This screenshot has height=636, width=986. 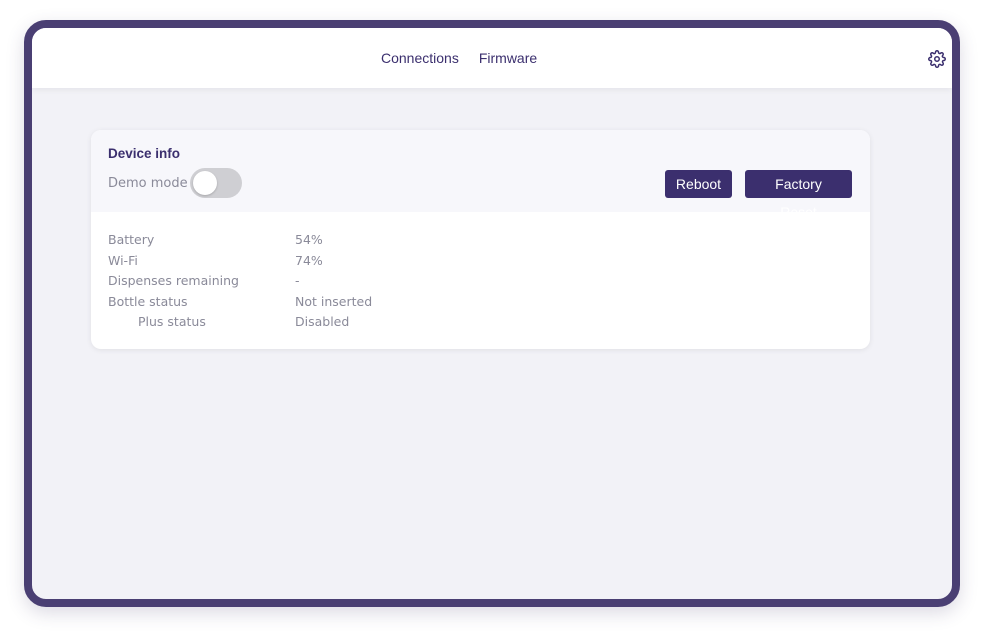 I want to click on toggle-knob, so click(x=205, y=183).